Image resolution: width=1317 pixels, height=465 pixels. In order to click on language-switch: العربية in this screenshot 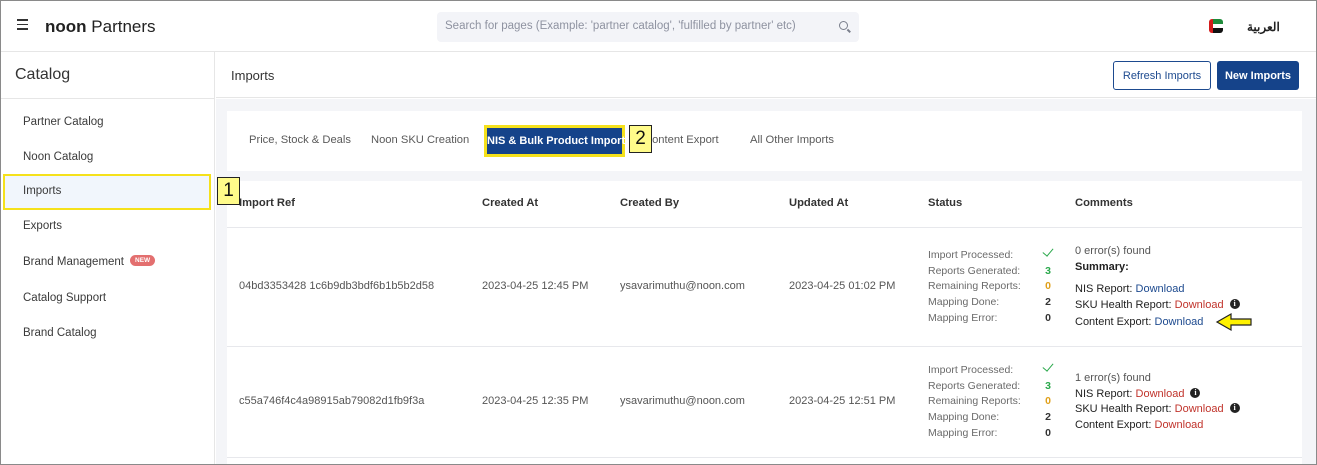, I will do `click(1263, 27)`.